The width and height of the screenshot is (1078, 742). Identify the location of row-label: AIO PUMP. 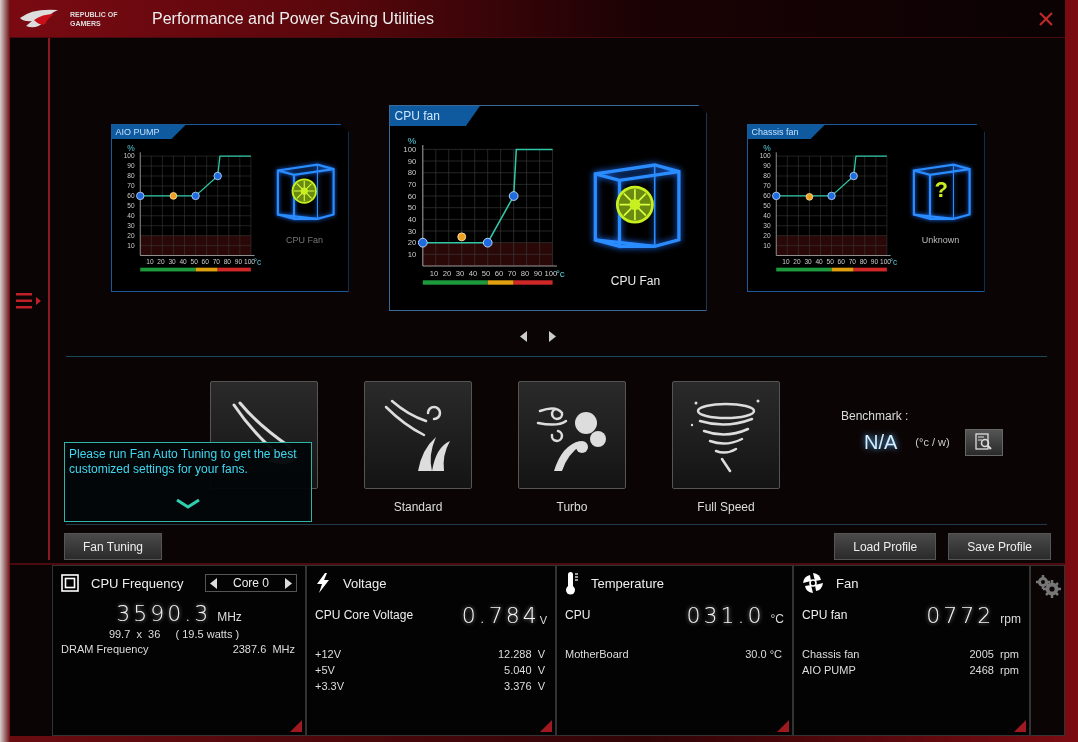
(829, 670).